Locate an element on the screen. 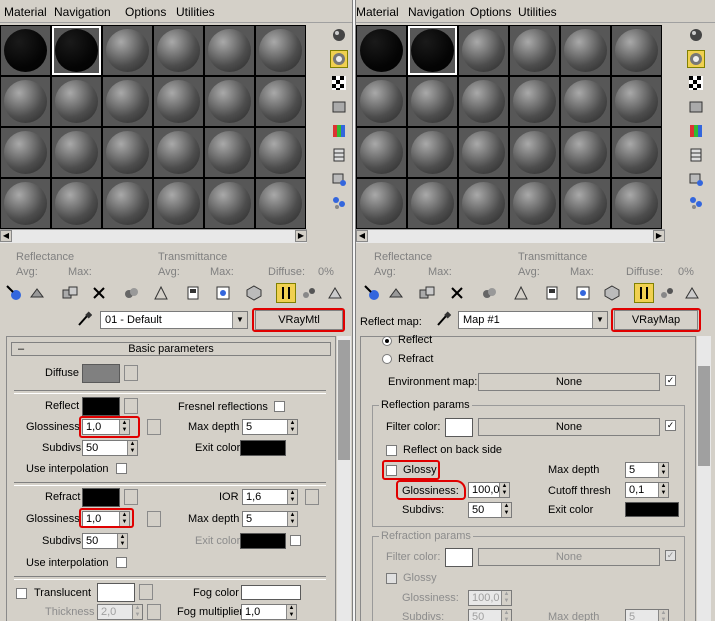 This screenshot has width=715, height=621. fog-multiplier-spinner: 1,0 ▲ ▼ is located at coordinates (269, 612).